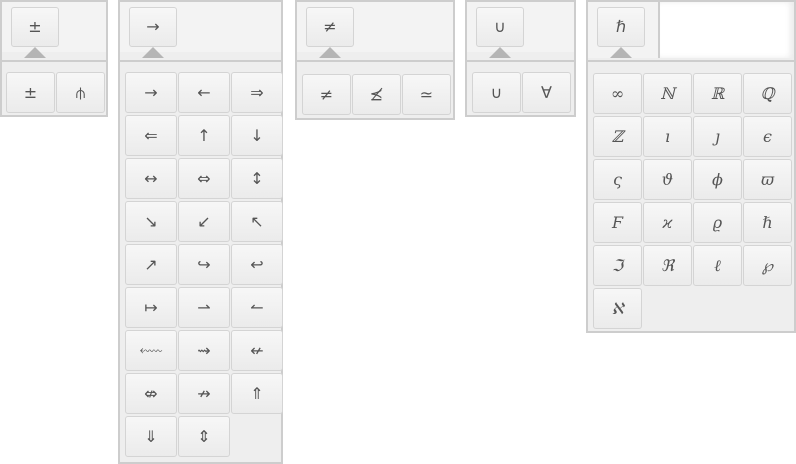 This screenshot has height=464, width=796. What do you see at coordinates (496, 92) in the screenshot?
I see `symbol-button: ∪` at bounding box center [496, 92].